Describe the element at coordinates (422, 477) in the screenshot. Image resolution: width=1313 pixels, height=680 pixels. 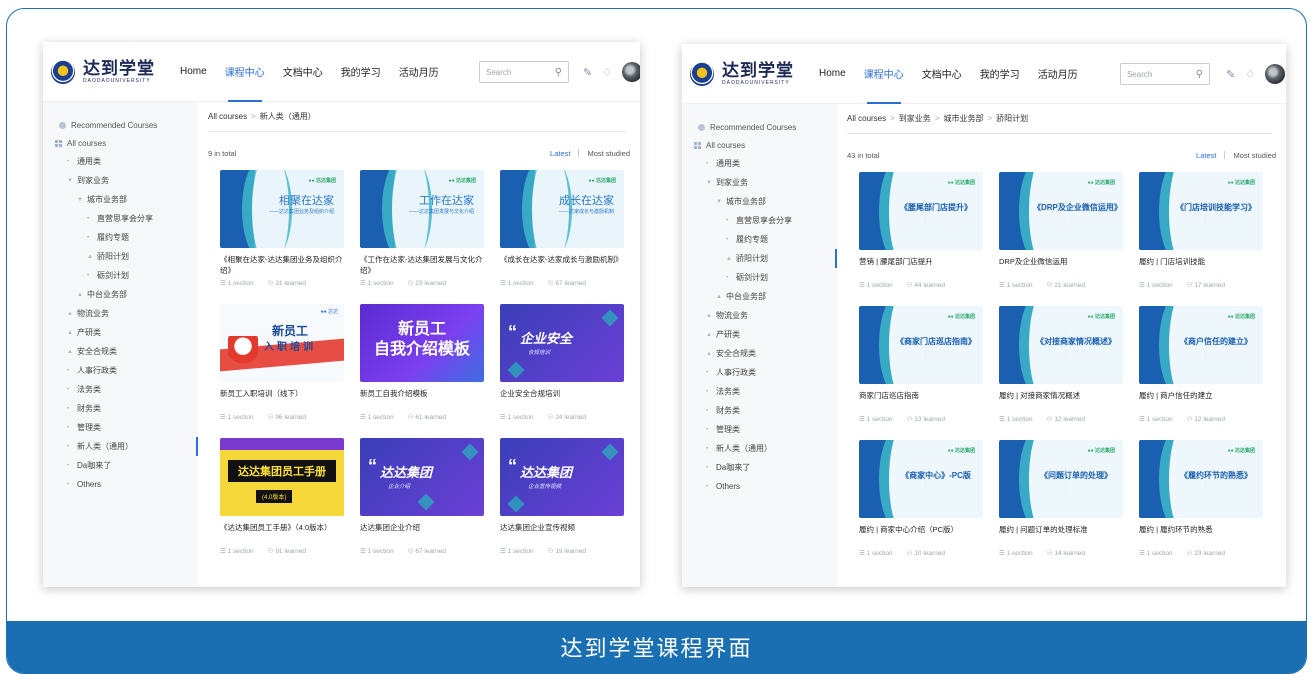
I see `course-thumbnail: “ 达达集团 企业介绍` at that location.